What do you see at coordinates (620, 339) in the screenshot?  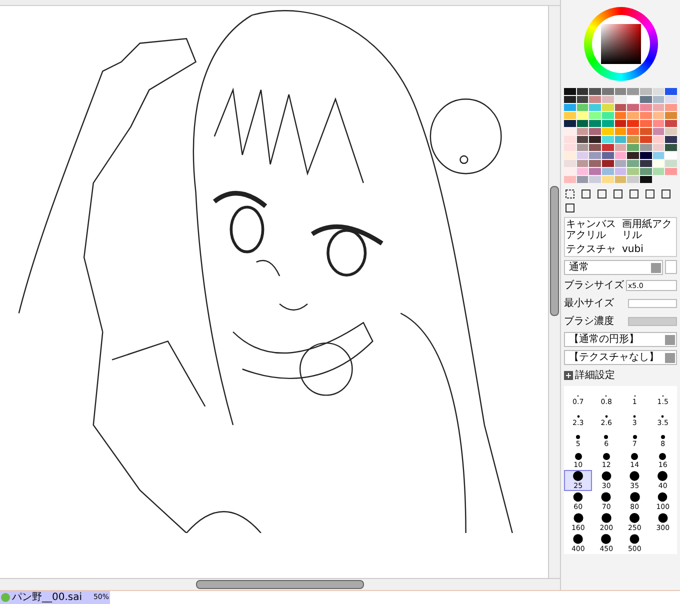 I see `brush-shape-select: 【通常の円形】` at bounding box center [620, 339].